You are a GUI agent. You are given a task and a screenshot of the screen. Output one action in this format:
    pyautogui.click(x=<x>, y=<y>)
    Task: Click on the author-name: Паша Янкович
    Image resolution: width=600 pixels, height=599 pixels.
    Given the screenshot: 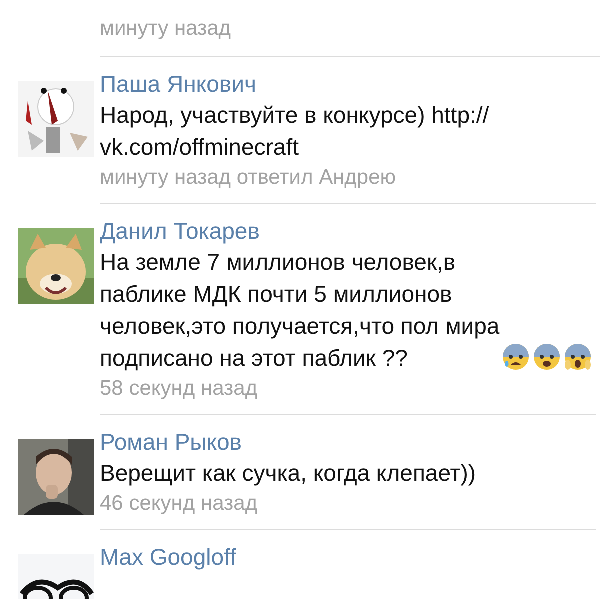 What is the action you would take?
    pyautogui.click(x=348, y=84)
    